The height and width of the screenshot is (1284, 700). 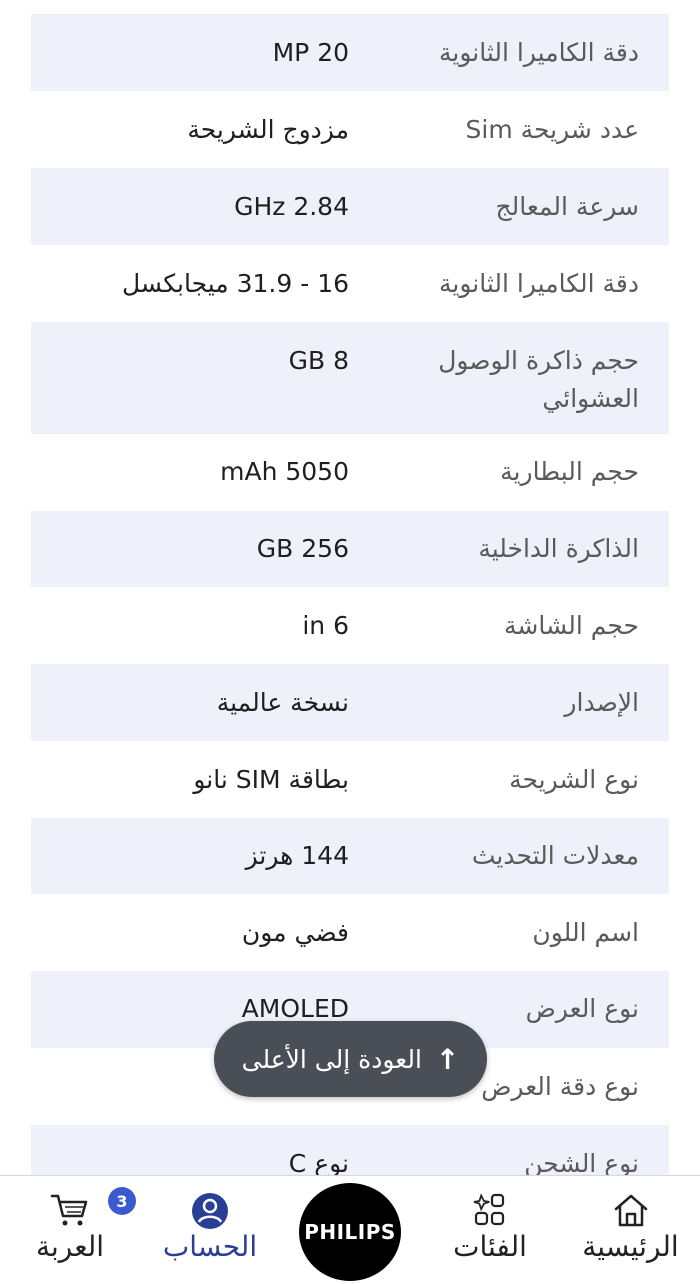 What do you see at coordinates (291, 206) in the screenshot?
I see `spec-value: 2.84 GHz` at bounding box center [291, 206].